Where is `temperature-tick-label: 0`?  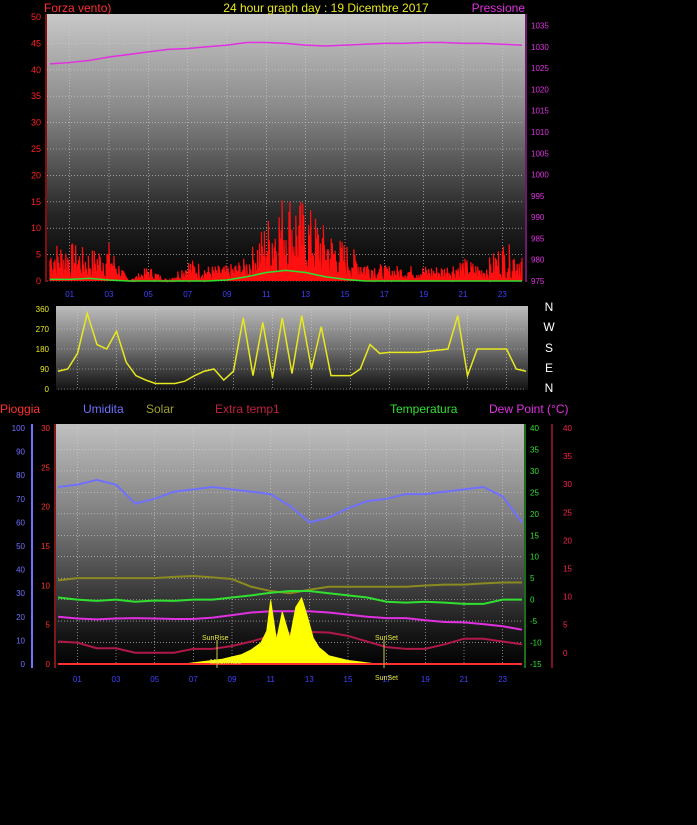 temperature-tick-label: 0 is located at coordinates (532, 600).